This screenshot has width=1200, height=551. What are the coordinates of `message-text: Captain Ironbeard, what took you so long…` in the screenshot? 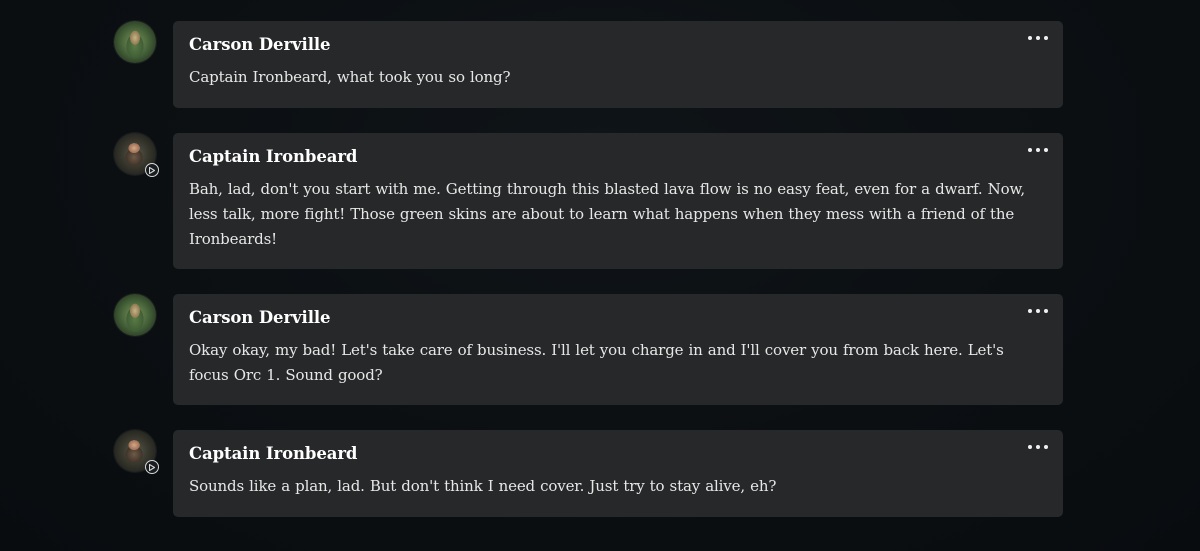 It's located at (350, 77).